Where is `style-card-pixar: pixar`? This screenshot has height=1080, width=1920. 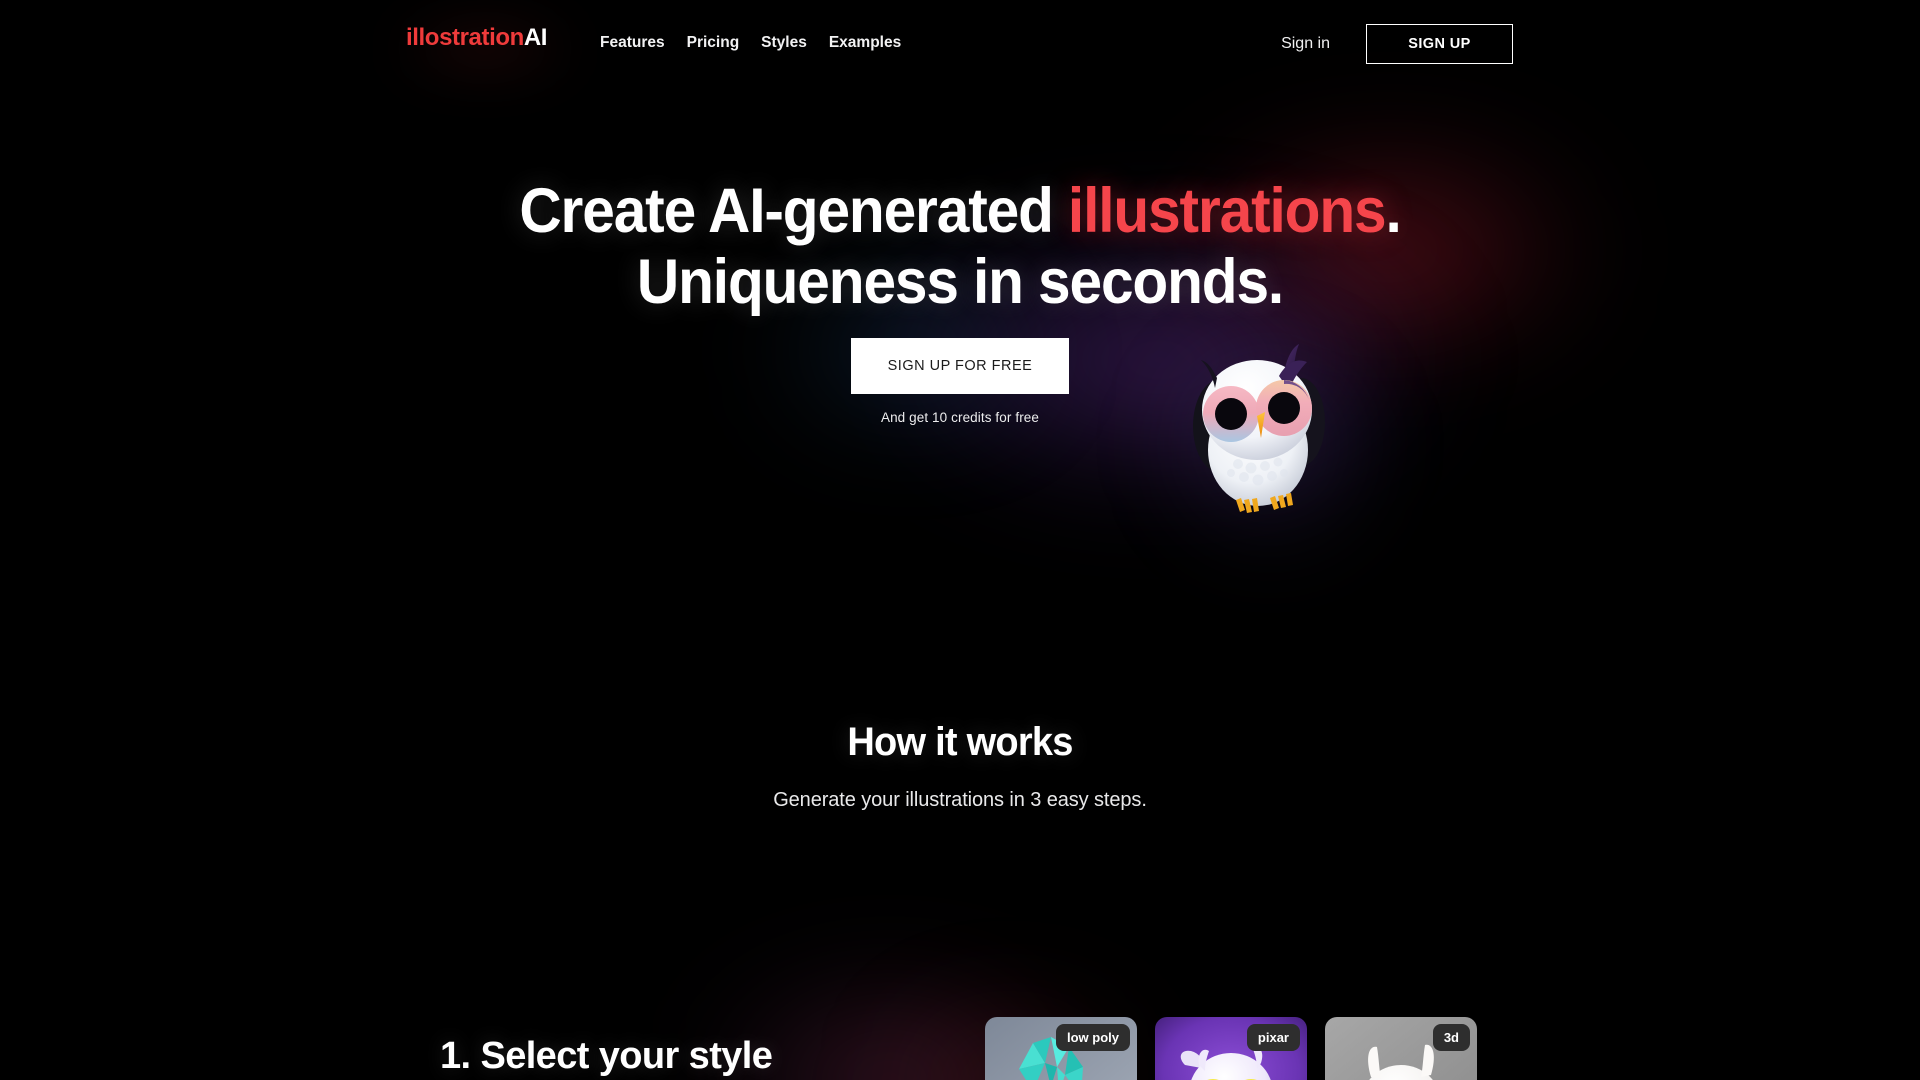
style-card-pixar: pixar is located at coordinates (1231, 1048).